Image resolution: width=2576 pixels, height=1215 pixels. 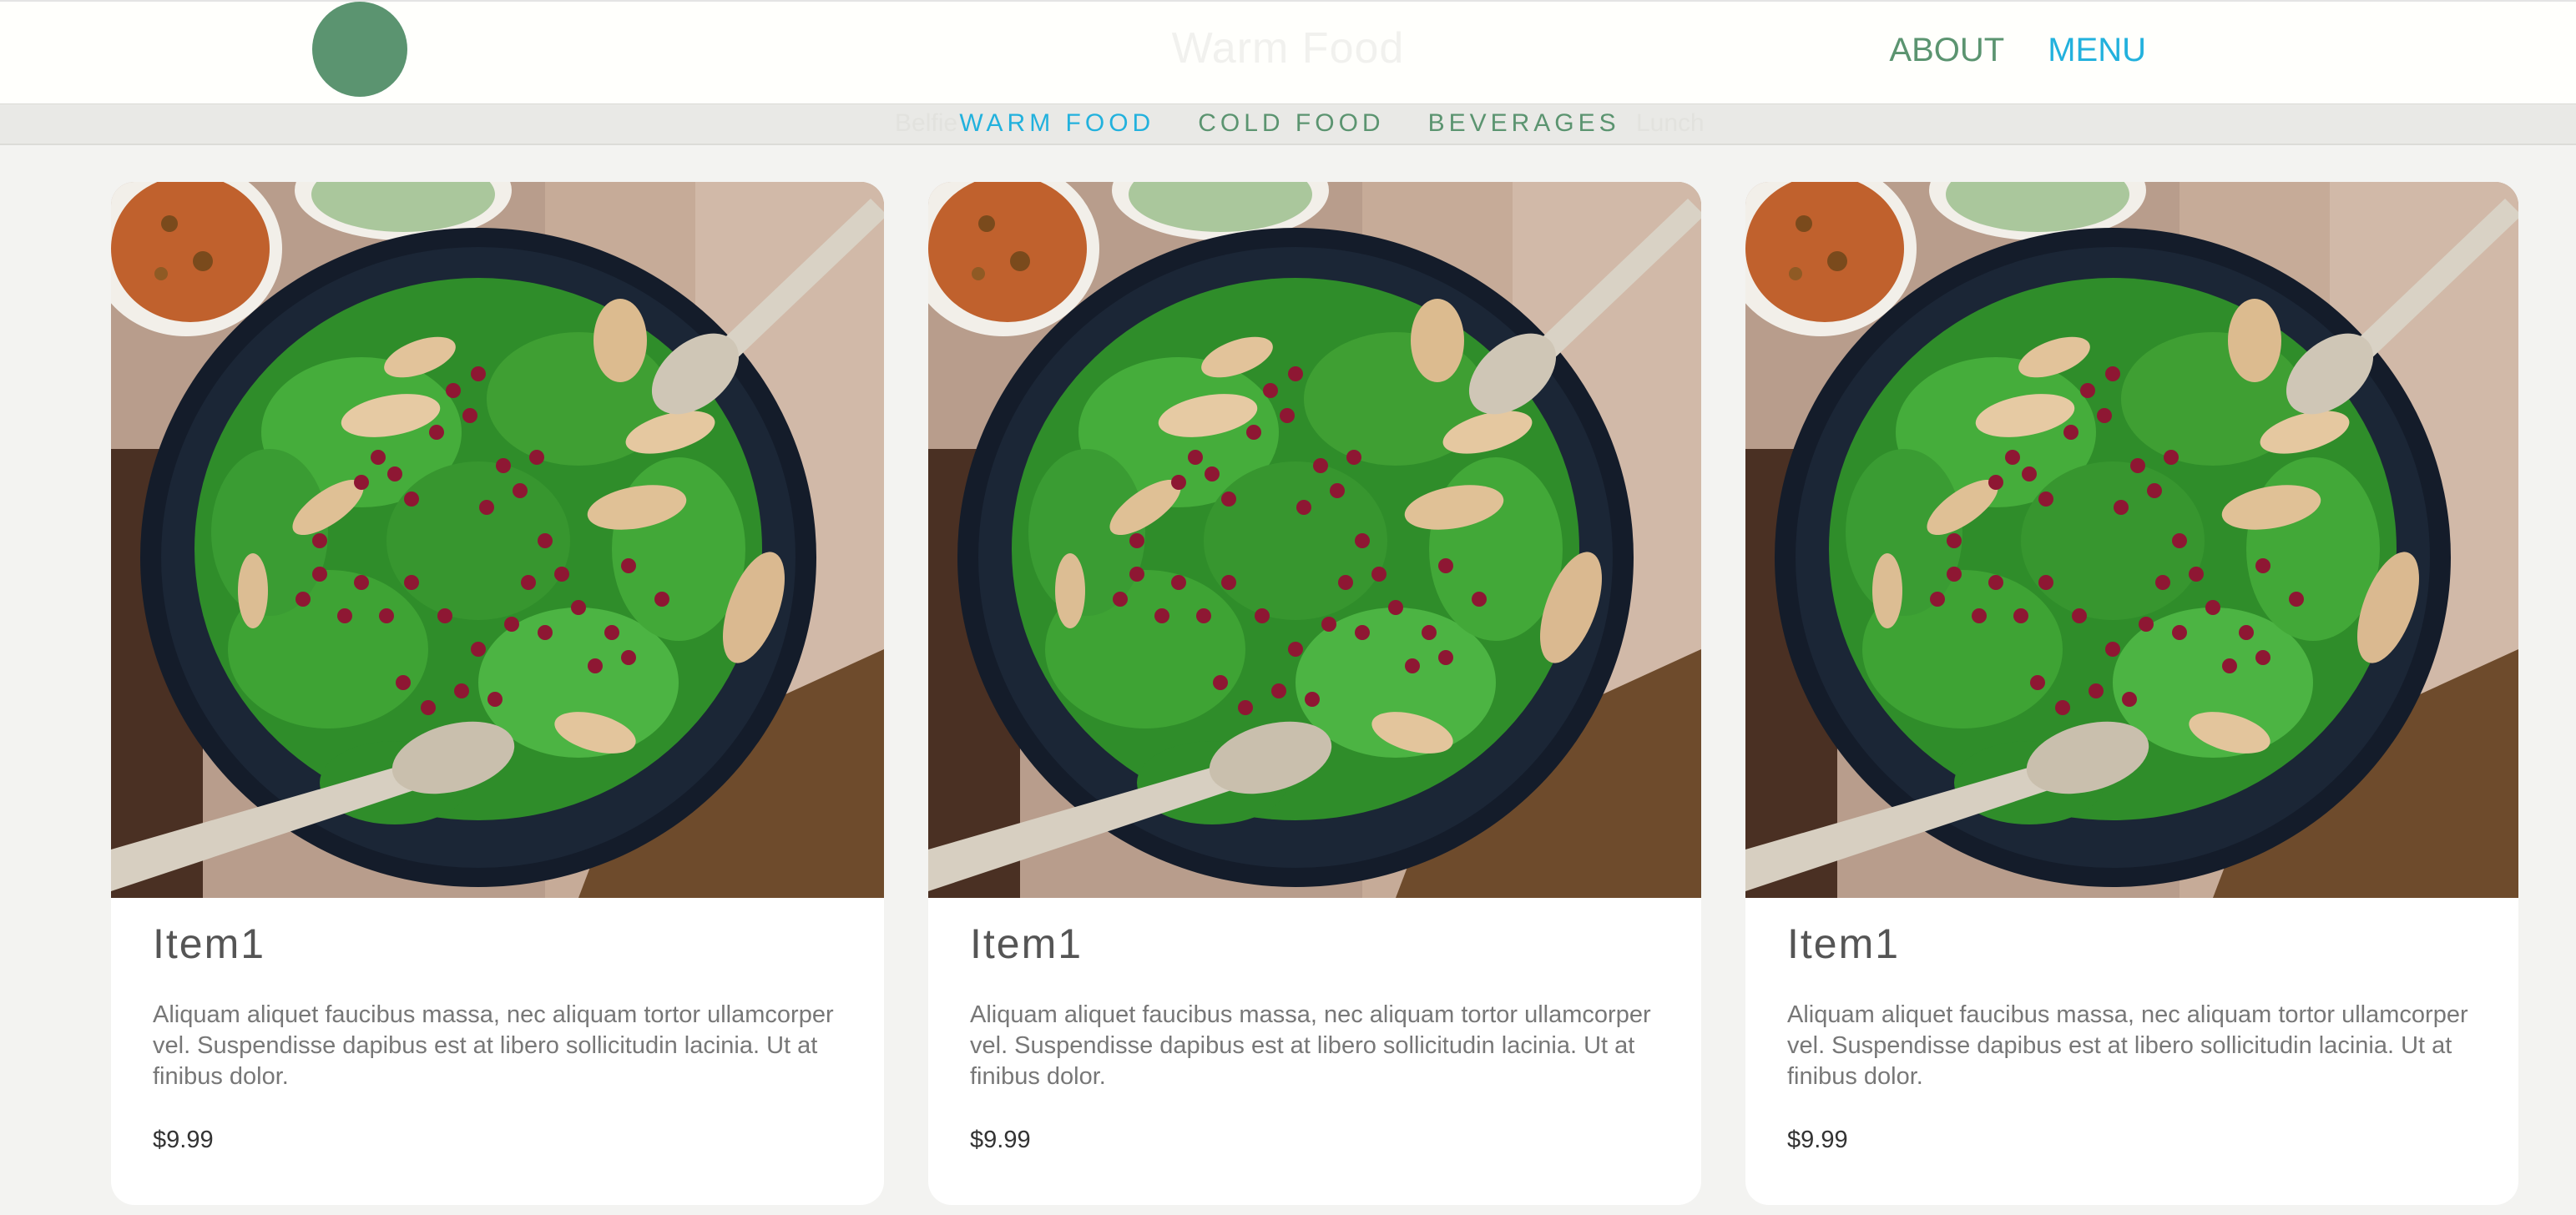 What do you see at coordinates (2017, 51) in the screenshot?
I see `main-nav: ABOUT MENU` at bounding box center [2017, 51].